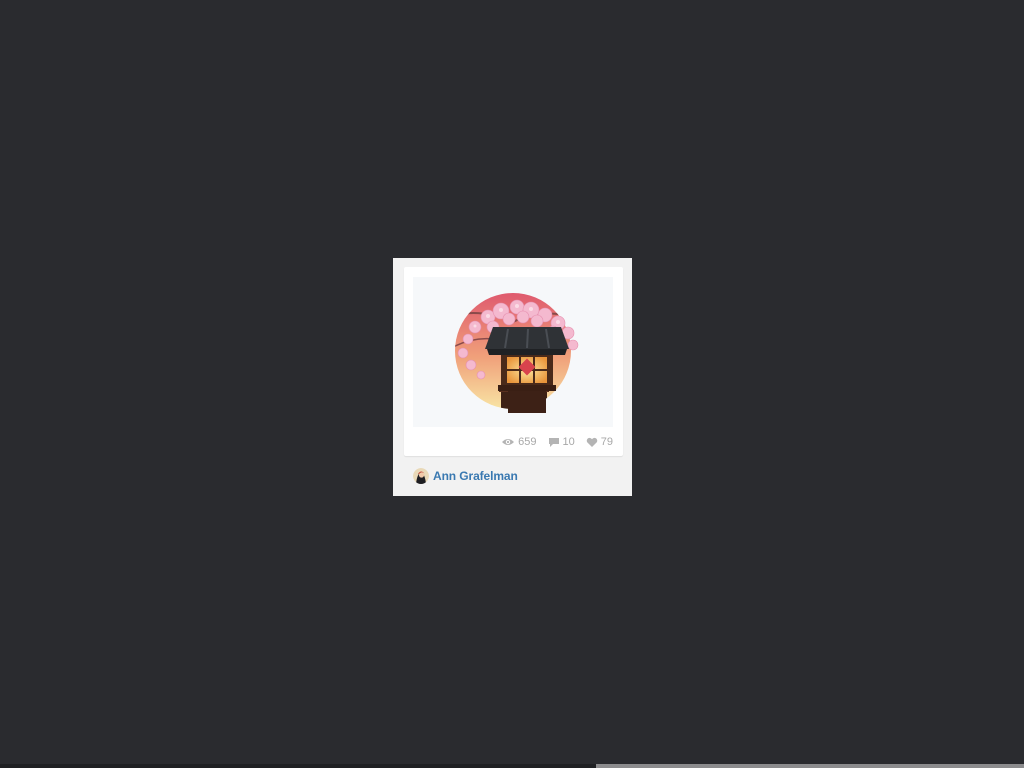  I want to click on shot-container: 659 10 79, so click(513, 361).